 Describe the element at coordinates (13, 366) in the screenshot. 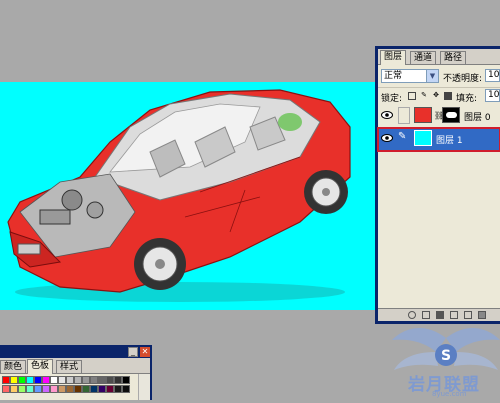

I see `tab-color: 颜色` at that location.